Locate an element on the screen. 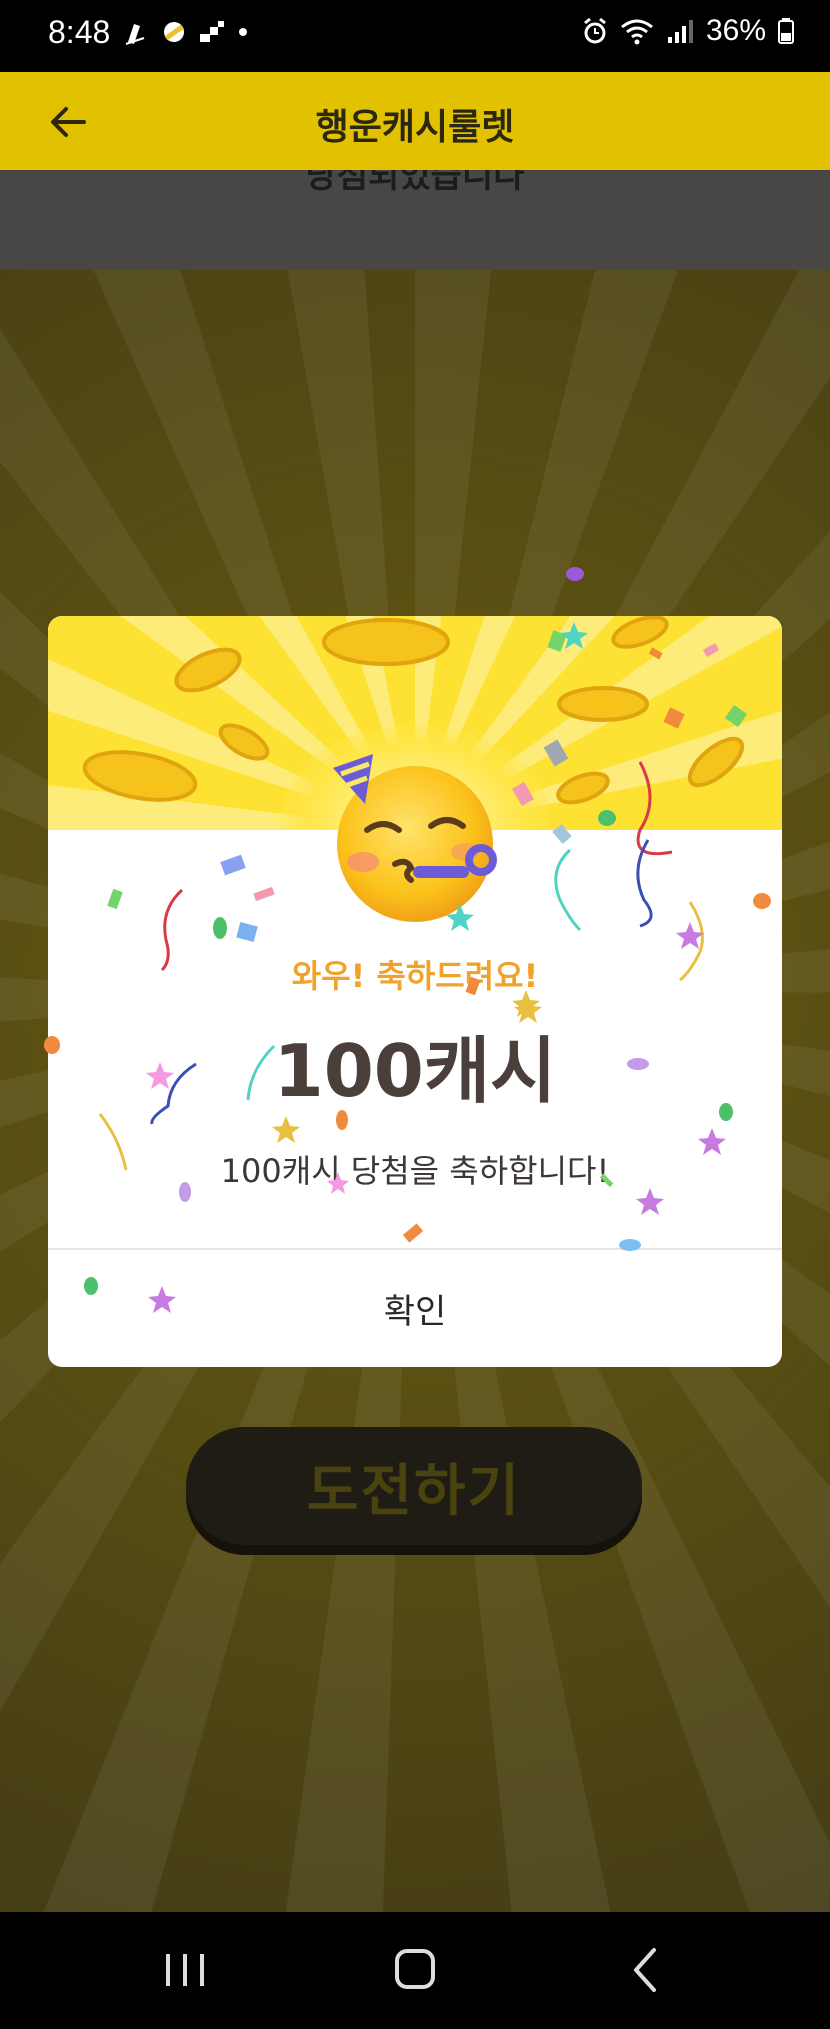  system-nav-bar is located at coordinates (415, 1970).